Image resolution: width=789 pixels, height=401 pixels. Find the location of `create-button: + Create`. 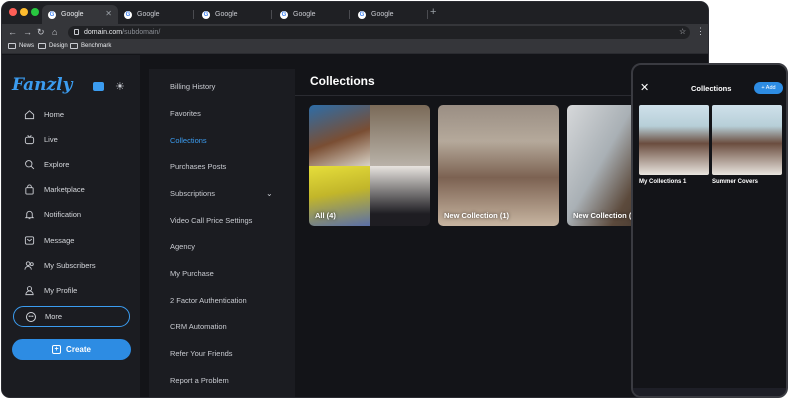

create-button: + Create is located at coordinates (71, 349).